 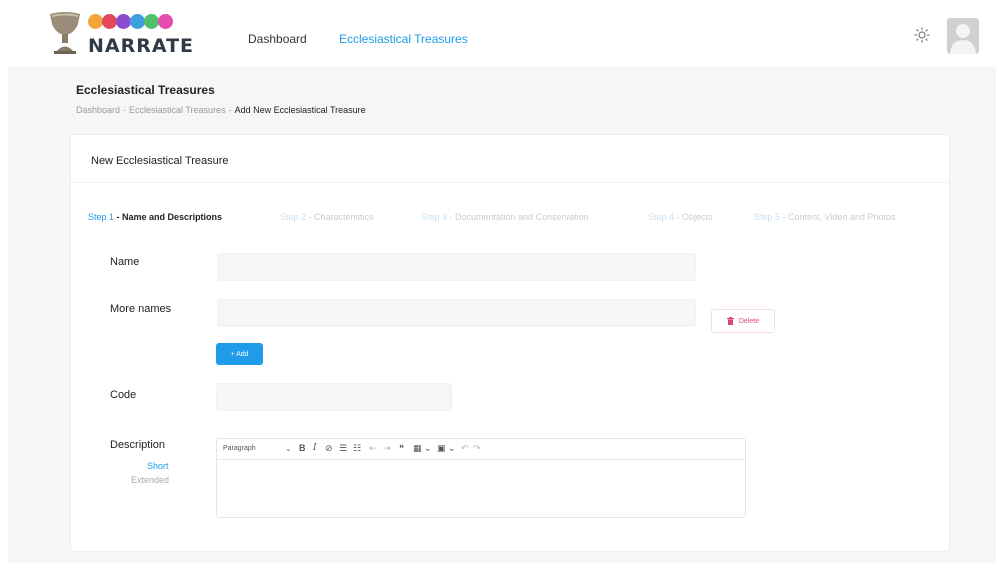 What do you see at coordinates (98, 110) in the screenshot?
I see `breadcrumb-dashboard: Dashboard` at bounding box center [98, 110].